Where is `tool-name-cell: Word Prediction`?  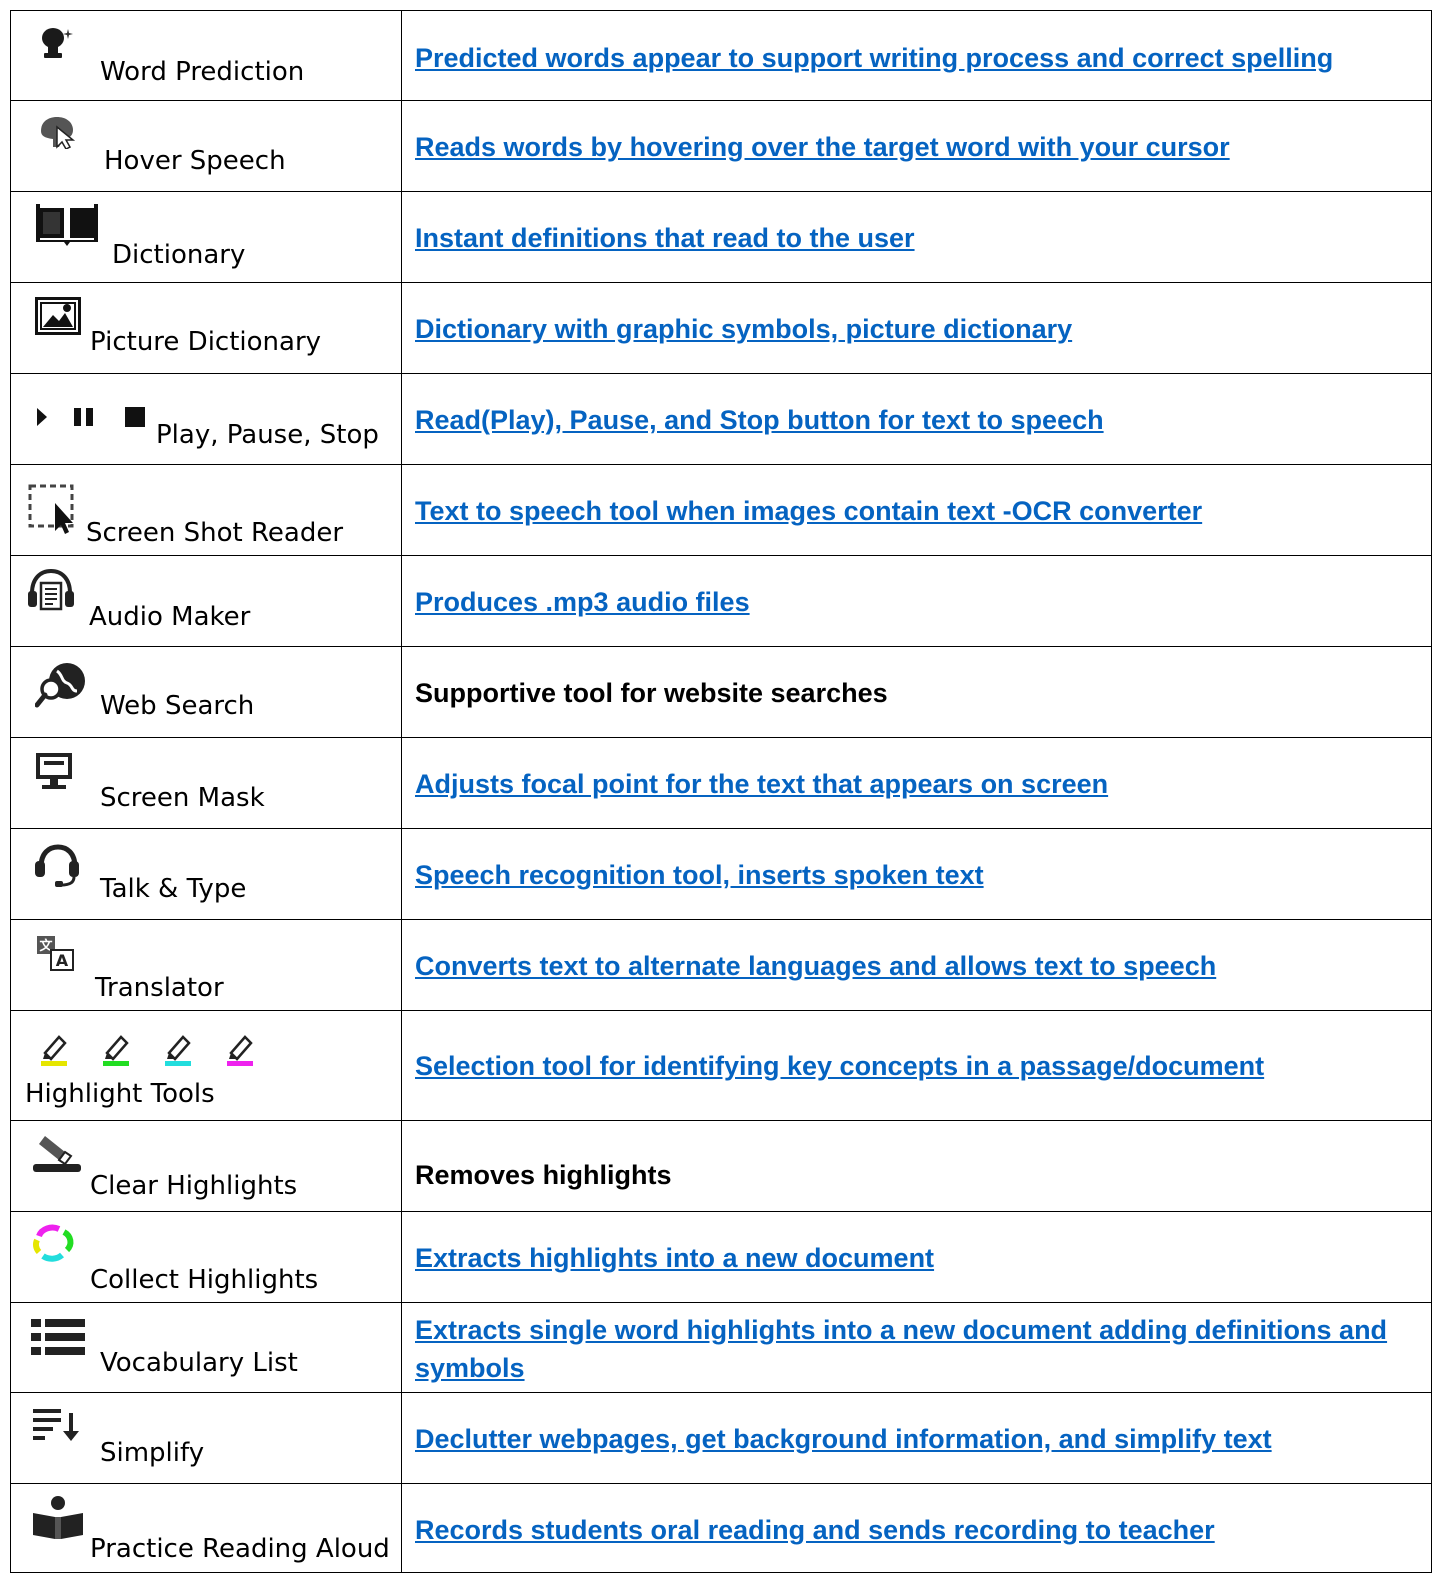 tool-name-cell: Word Prediction is located at coordinates (206, 55).